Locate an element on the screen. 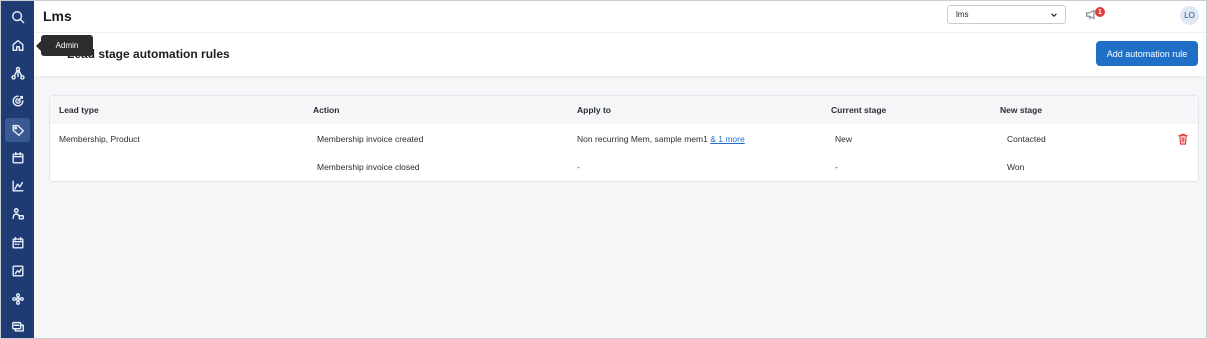 This screenshot has height=339, width=1207. sidebar-item-calendar is located at coordinates (17, 158).